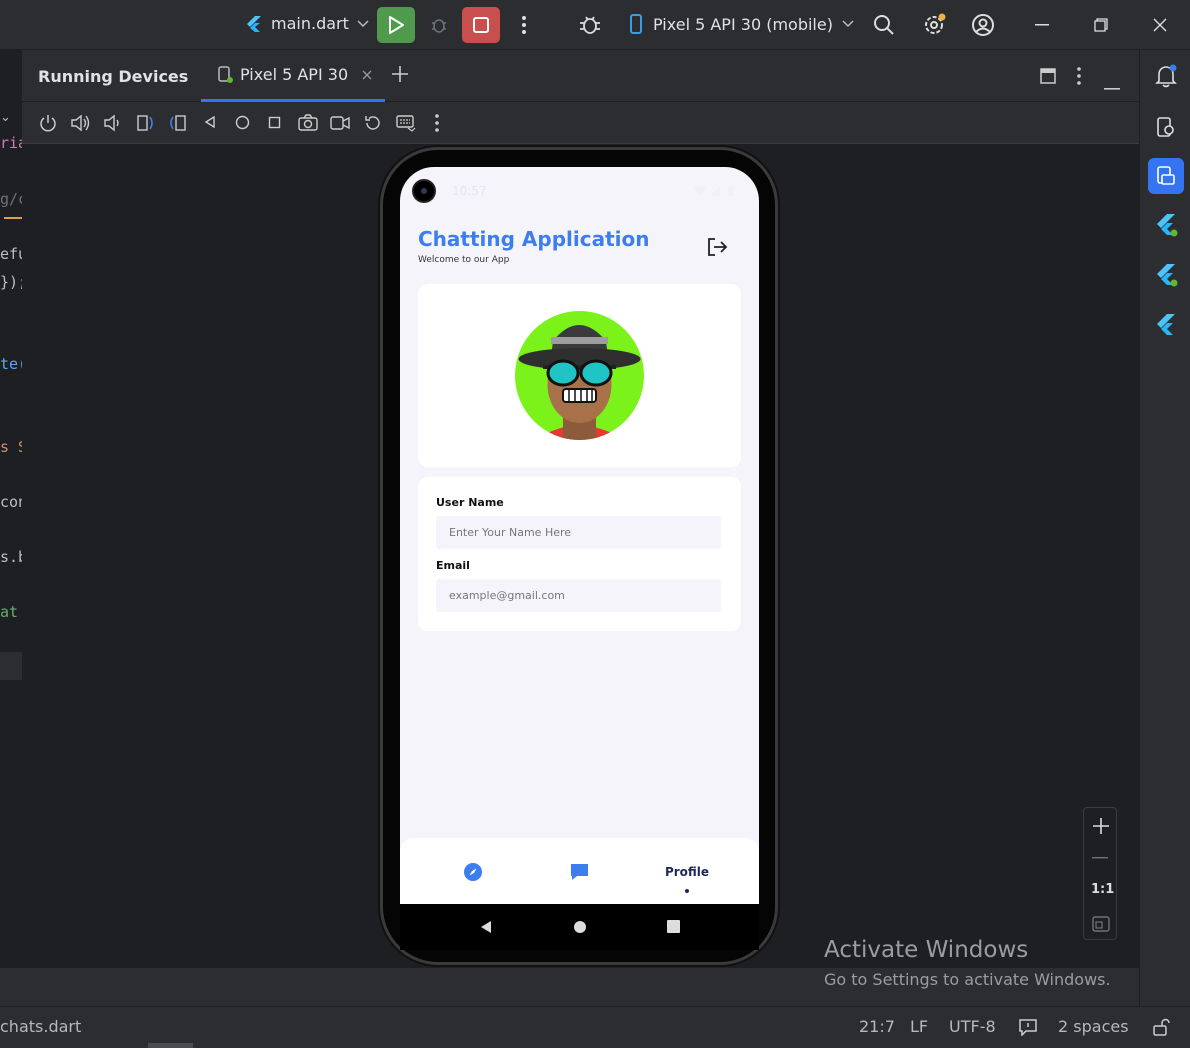  What do you see at coordinates (1028, 1027) in the screenshot?
I see `comment-icon` at bounding box center [1028, 1027].